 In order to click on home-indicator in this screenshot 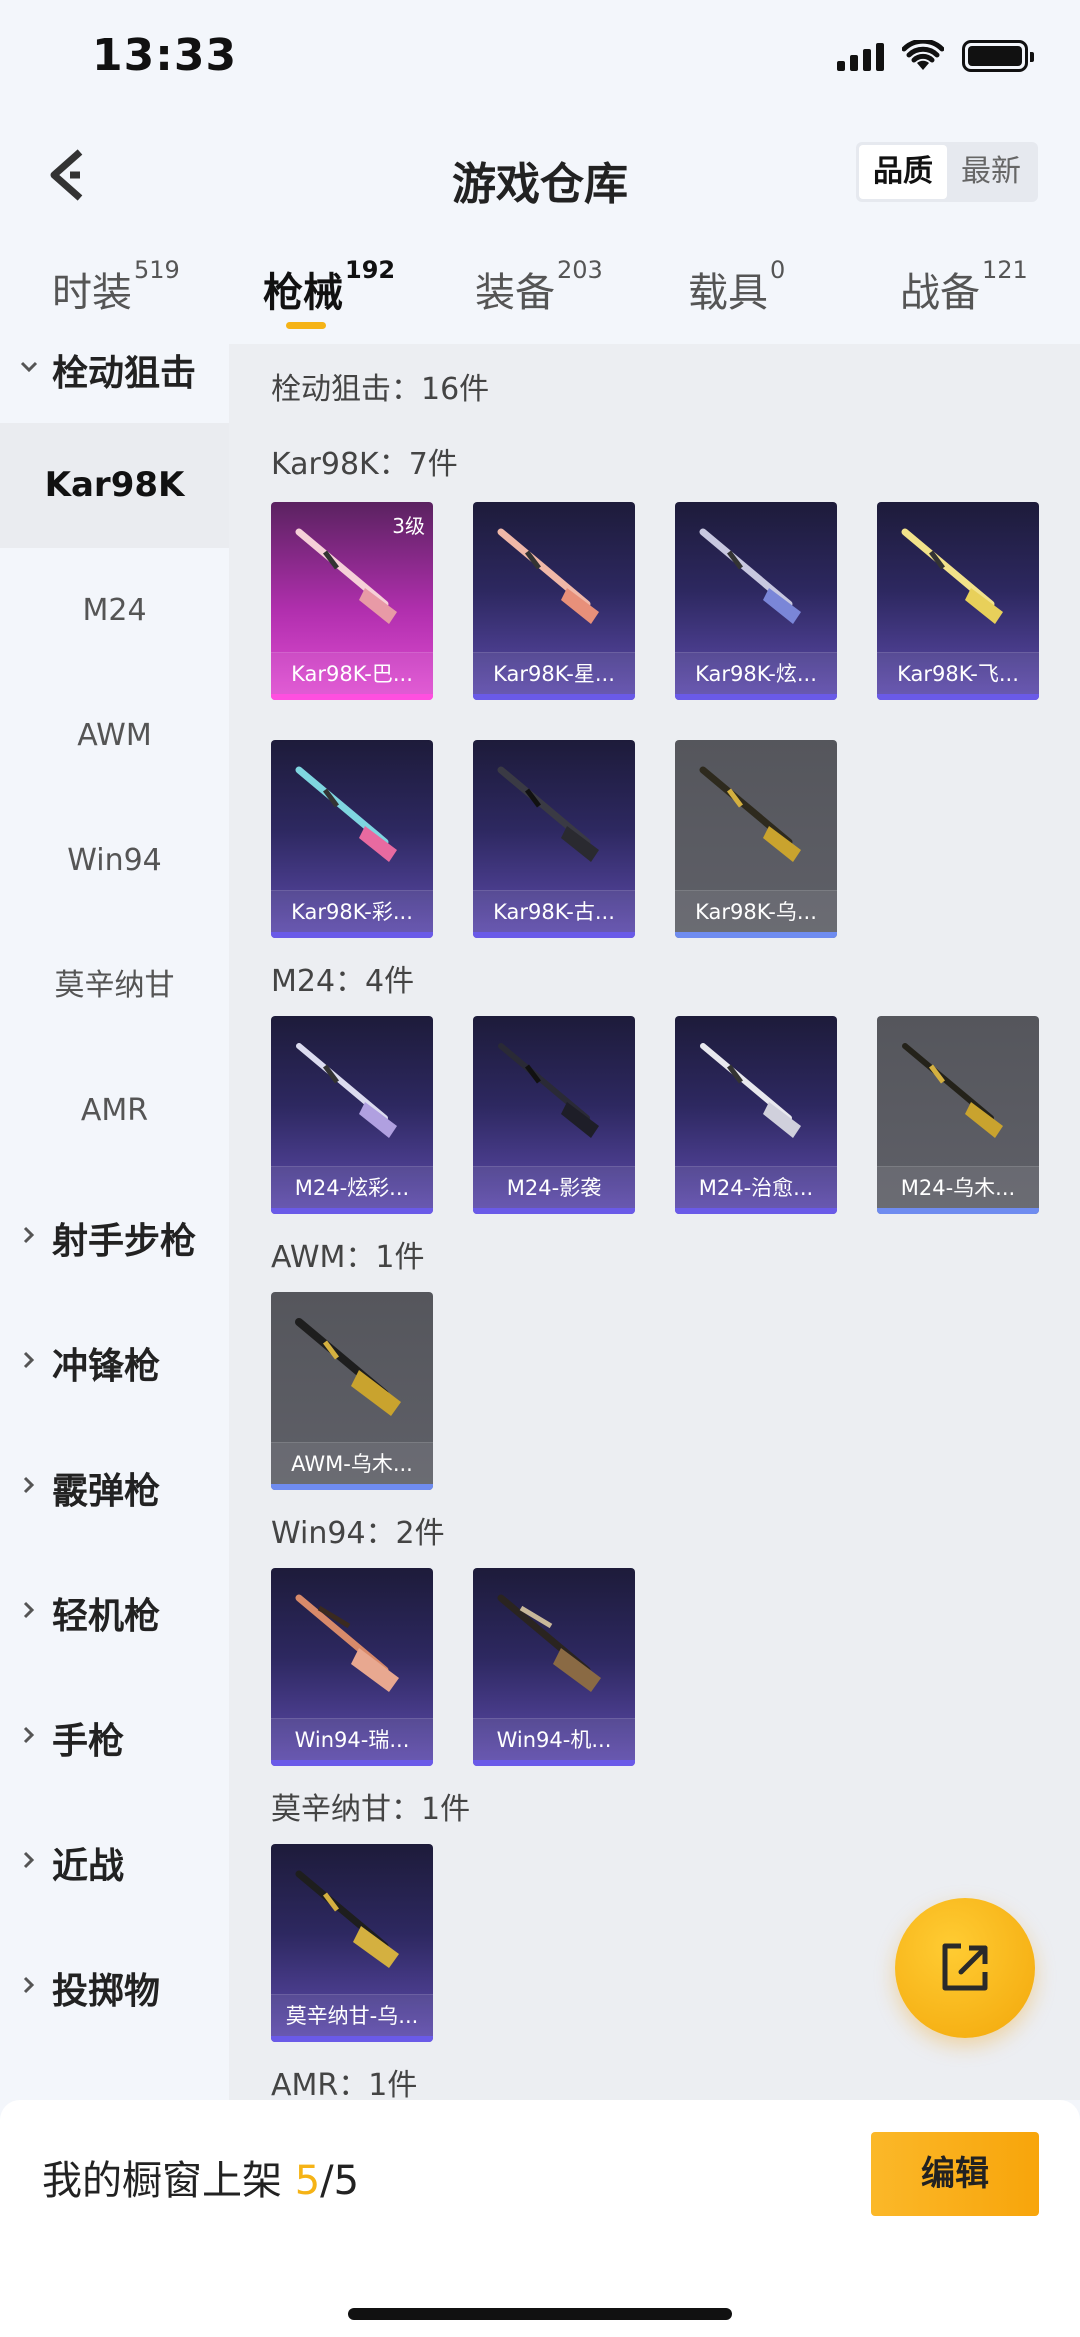, I will do `click(540, 2314)`.